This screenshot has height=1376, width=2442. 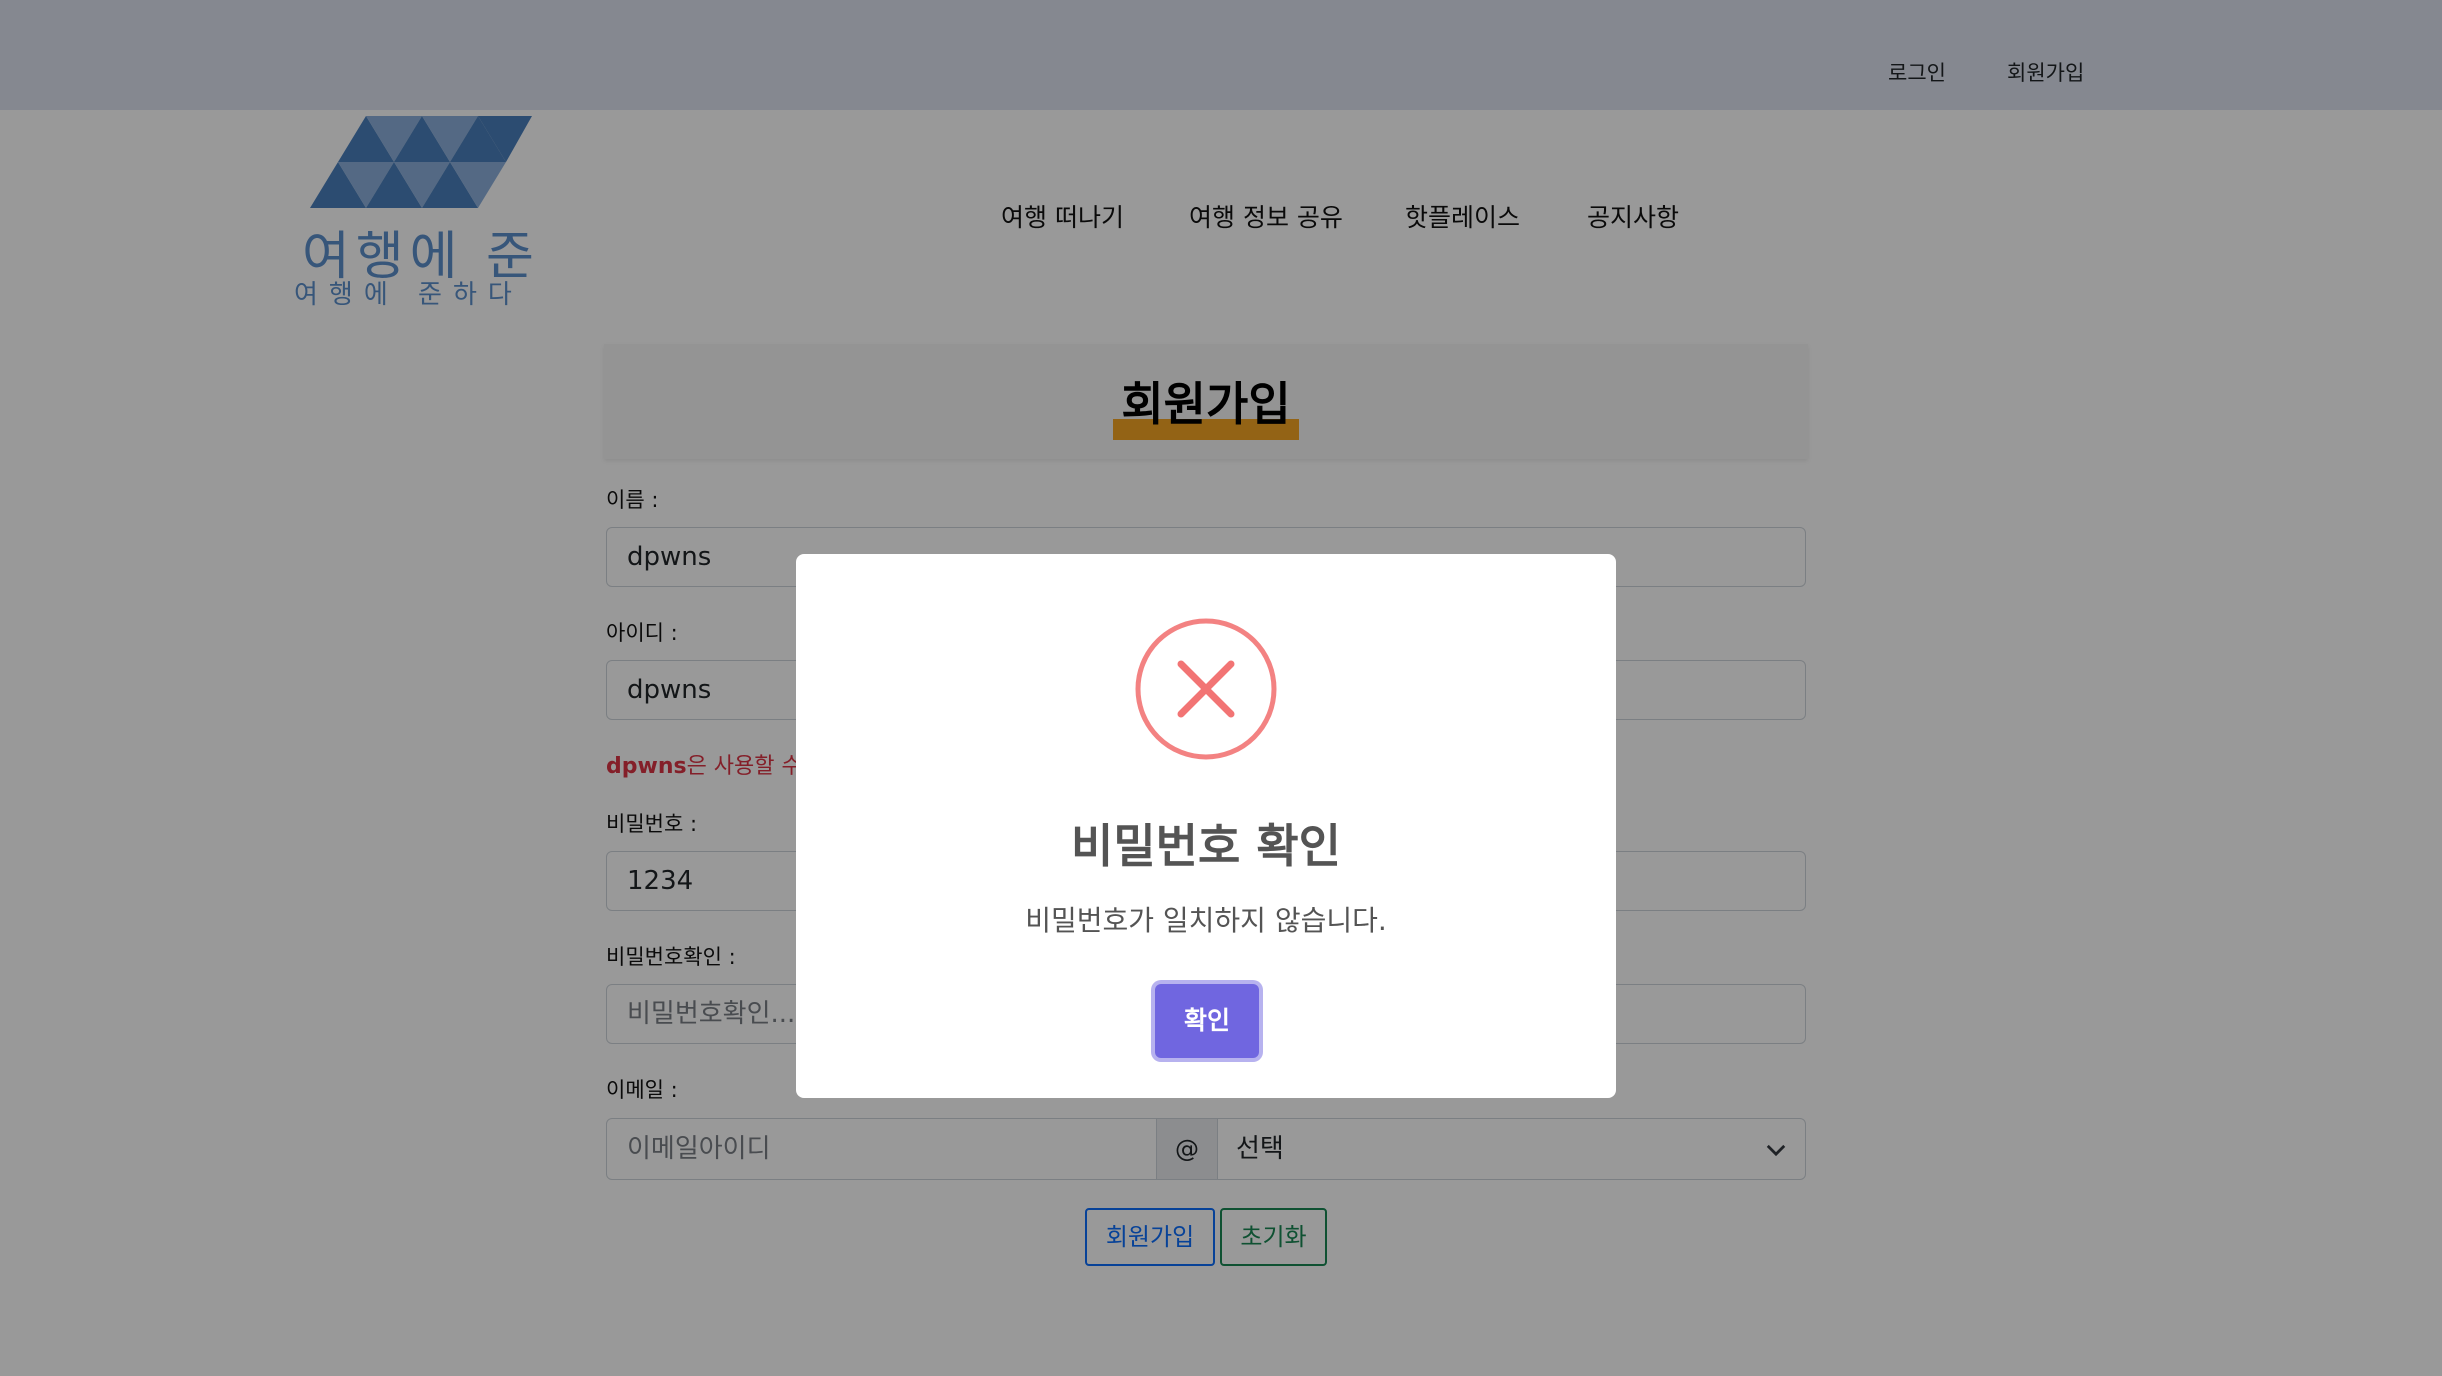 I want to click on dialog-message: 비밀번호가 일치하지 않습니다., so click(x=1206, y=920).